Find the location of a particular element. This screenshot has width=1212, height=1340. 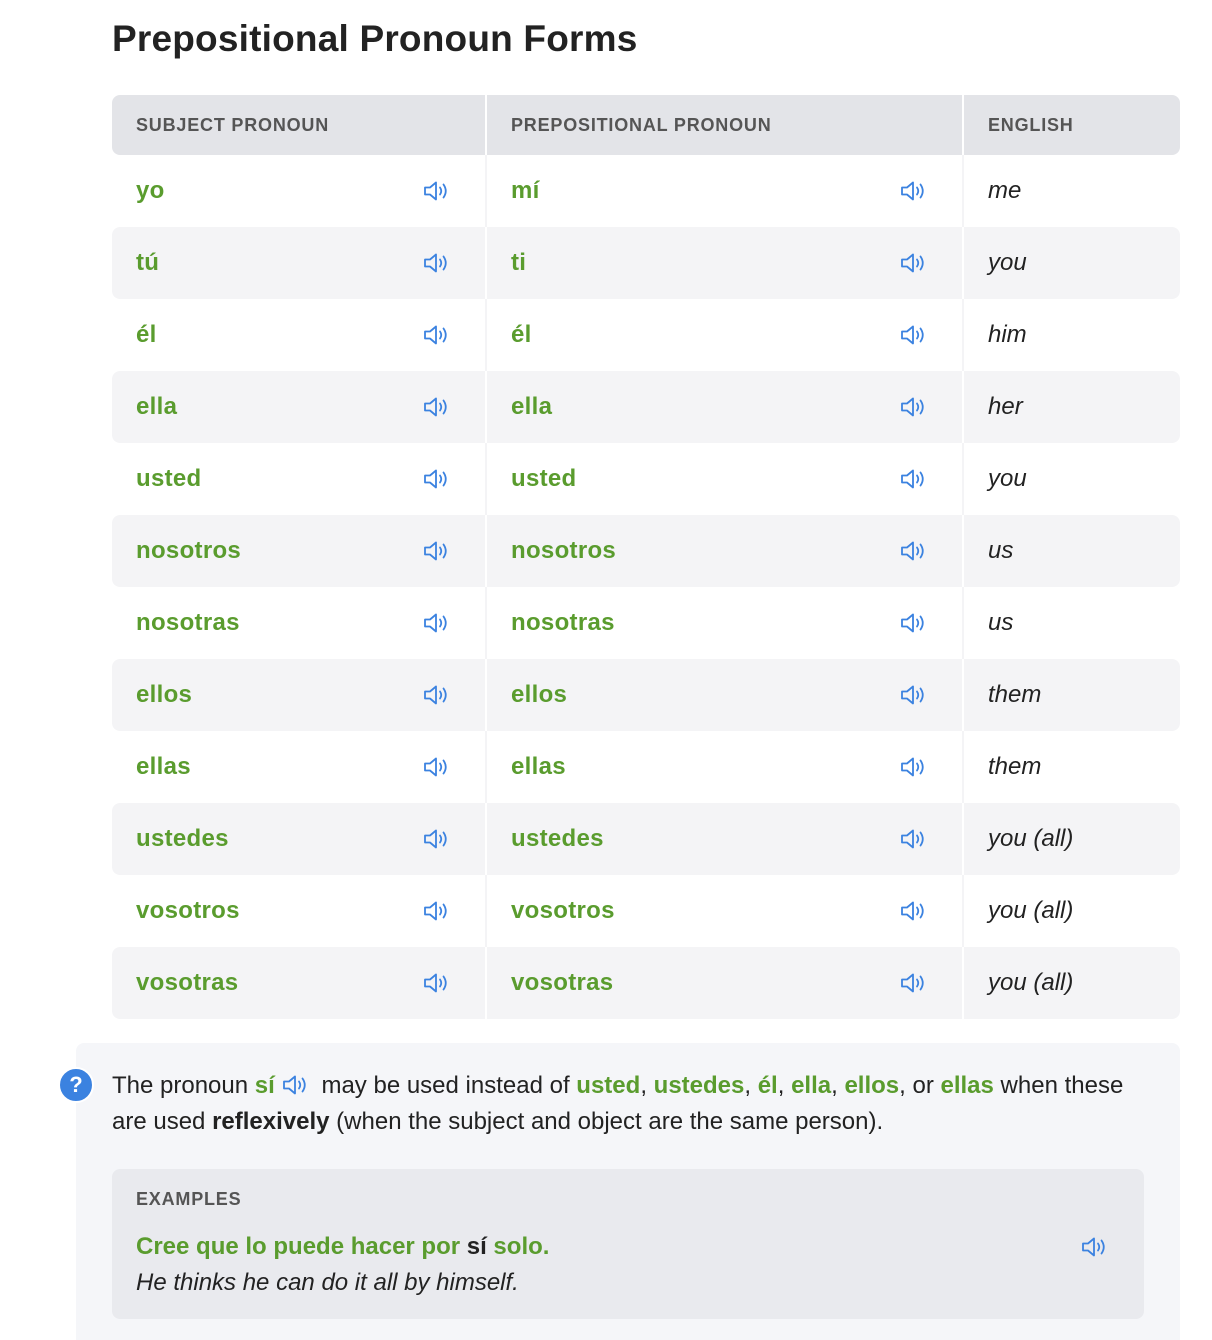

prepositional-pronoun-cell: ustedes is located at coordinates (723, 839).